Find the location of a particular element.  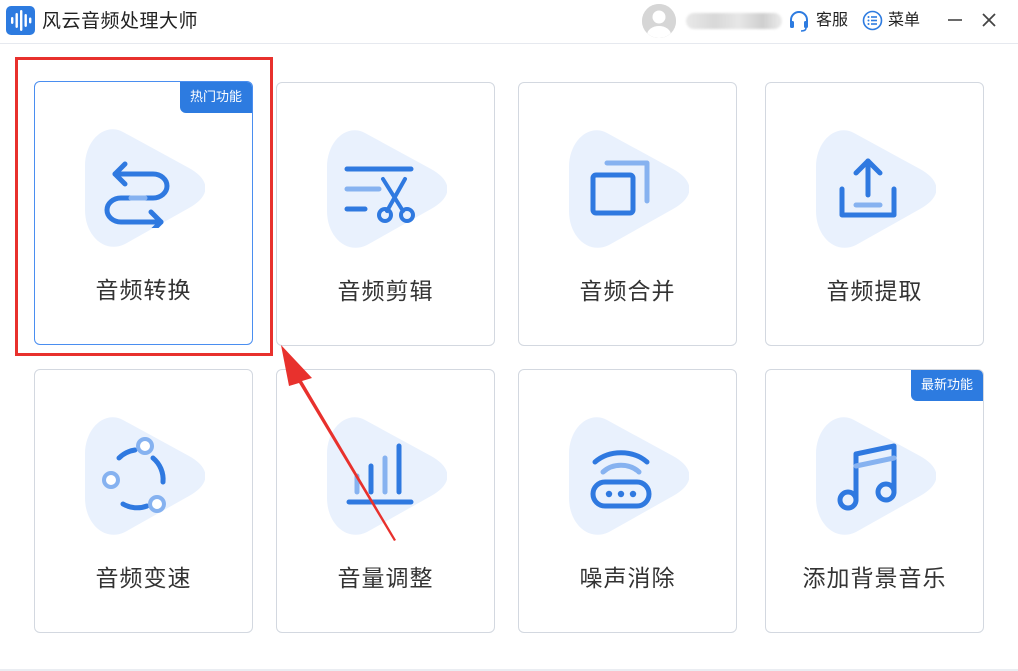

menu-label: 菜单 is located at coordinates (904, 19).